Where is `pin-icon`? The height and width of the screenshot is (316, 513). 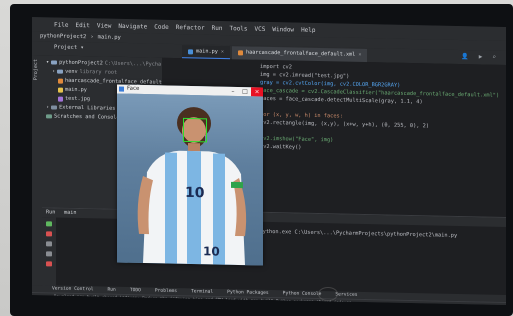
pin-icon is located at coordinates (49, 254).